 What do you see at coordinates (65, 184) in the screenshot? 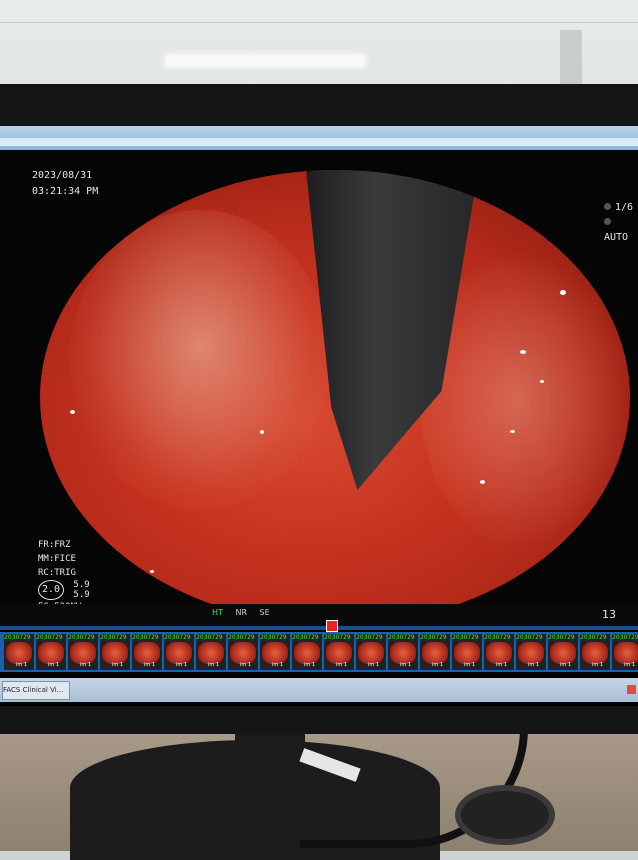
I see `timestamp: 2023/08/31 03:21:34 PM` at bounding box center [65, 184].